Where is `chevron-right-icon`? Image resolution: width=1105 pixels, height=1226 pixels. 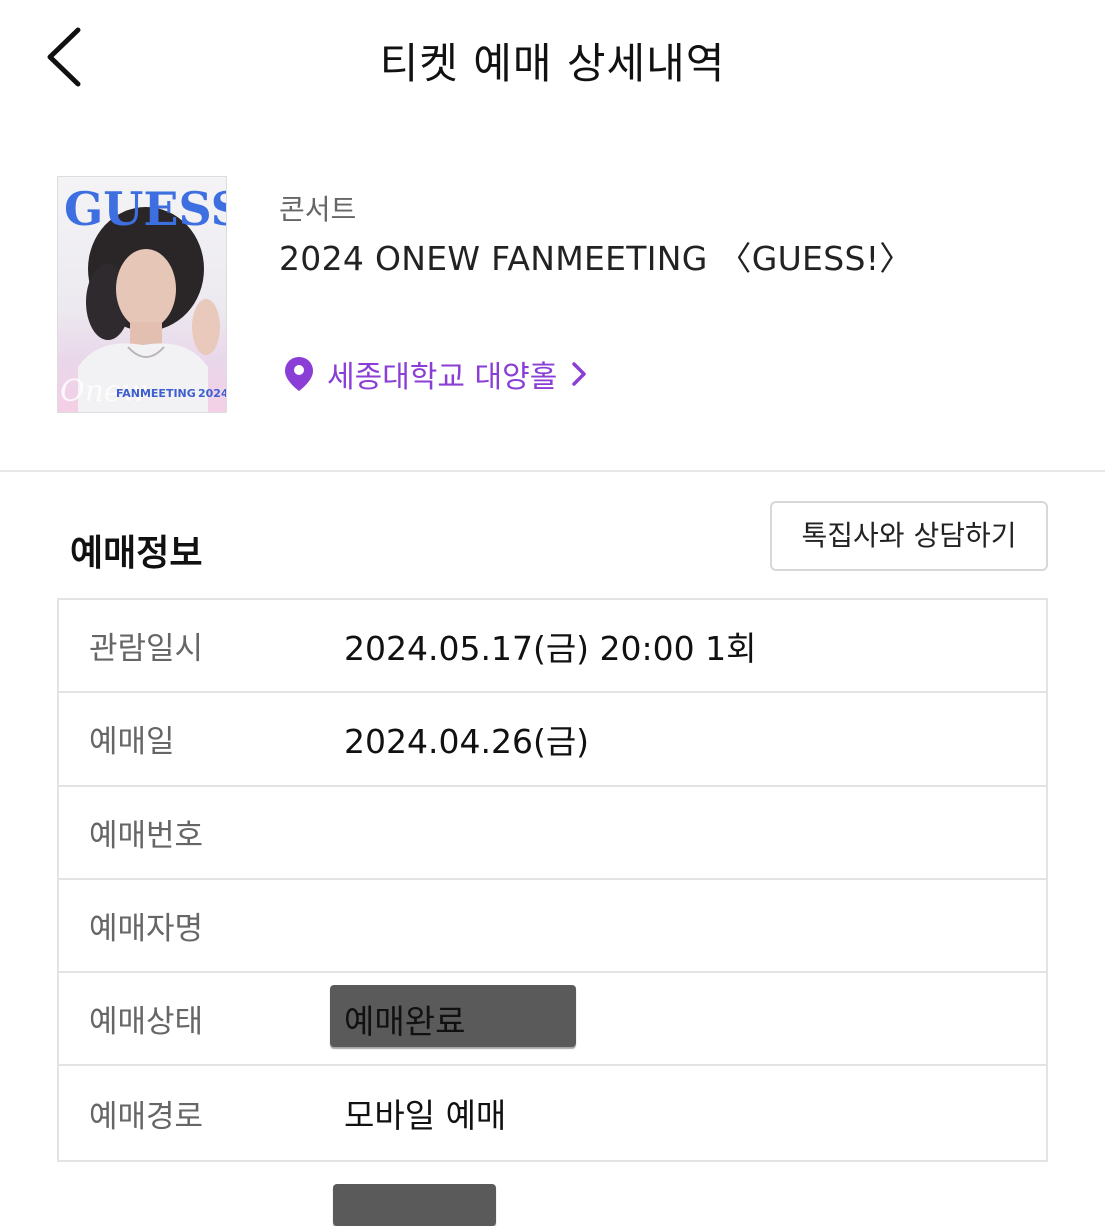 chevron-right-icon is located at coordinates (579, 374).